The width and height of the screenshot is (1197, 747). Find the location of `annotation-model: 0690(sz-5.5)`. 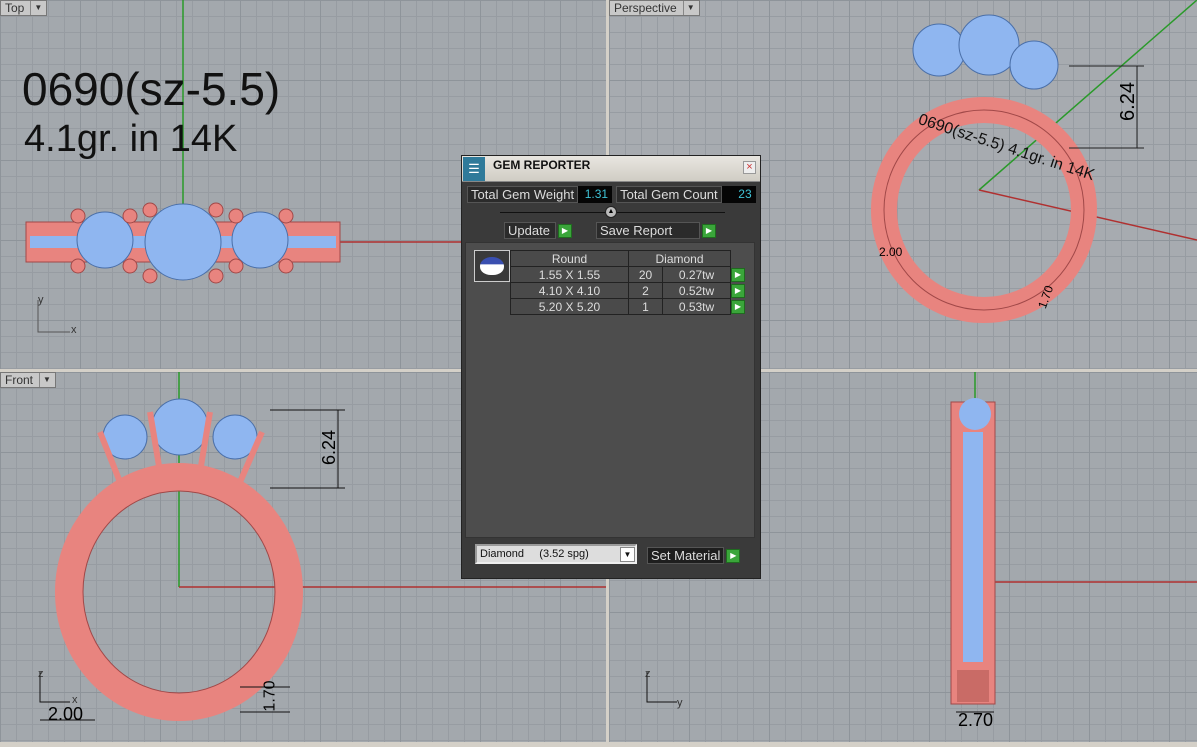

annotation-model: 0690(sz-5.5) is located at coordinates (151, 89).